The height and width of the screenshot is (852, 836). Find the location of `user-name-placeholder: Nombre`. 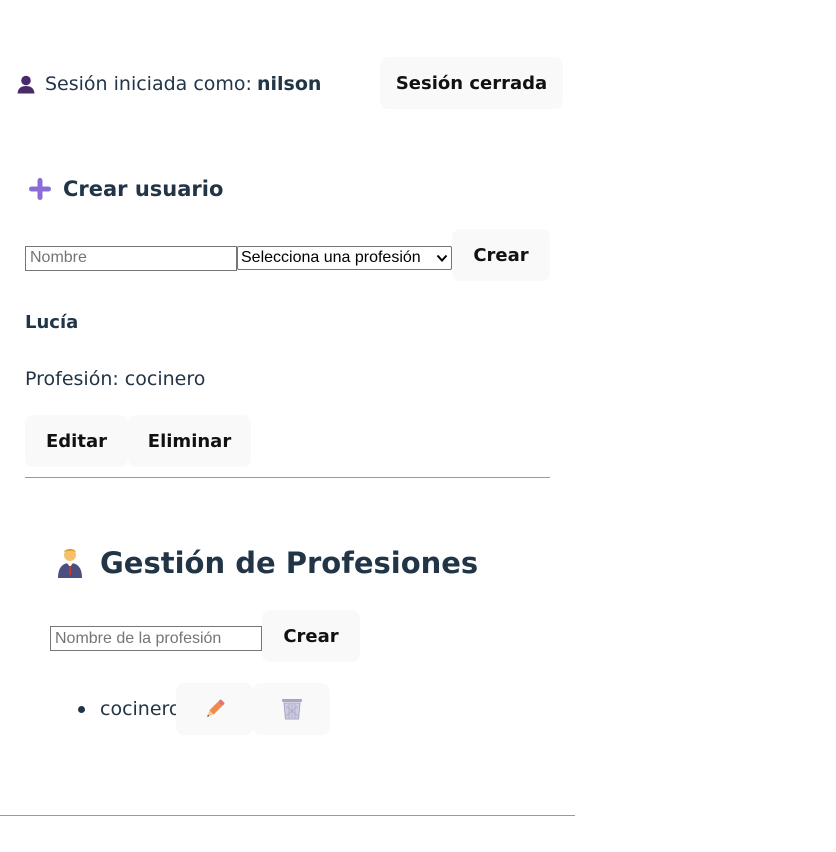

user-name-placeholder: Nombre is located at coordinates (58, 257).